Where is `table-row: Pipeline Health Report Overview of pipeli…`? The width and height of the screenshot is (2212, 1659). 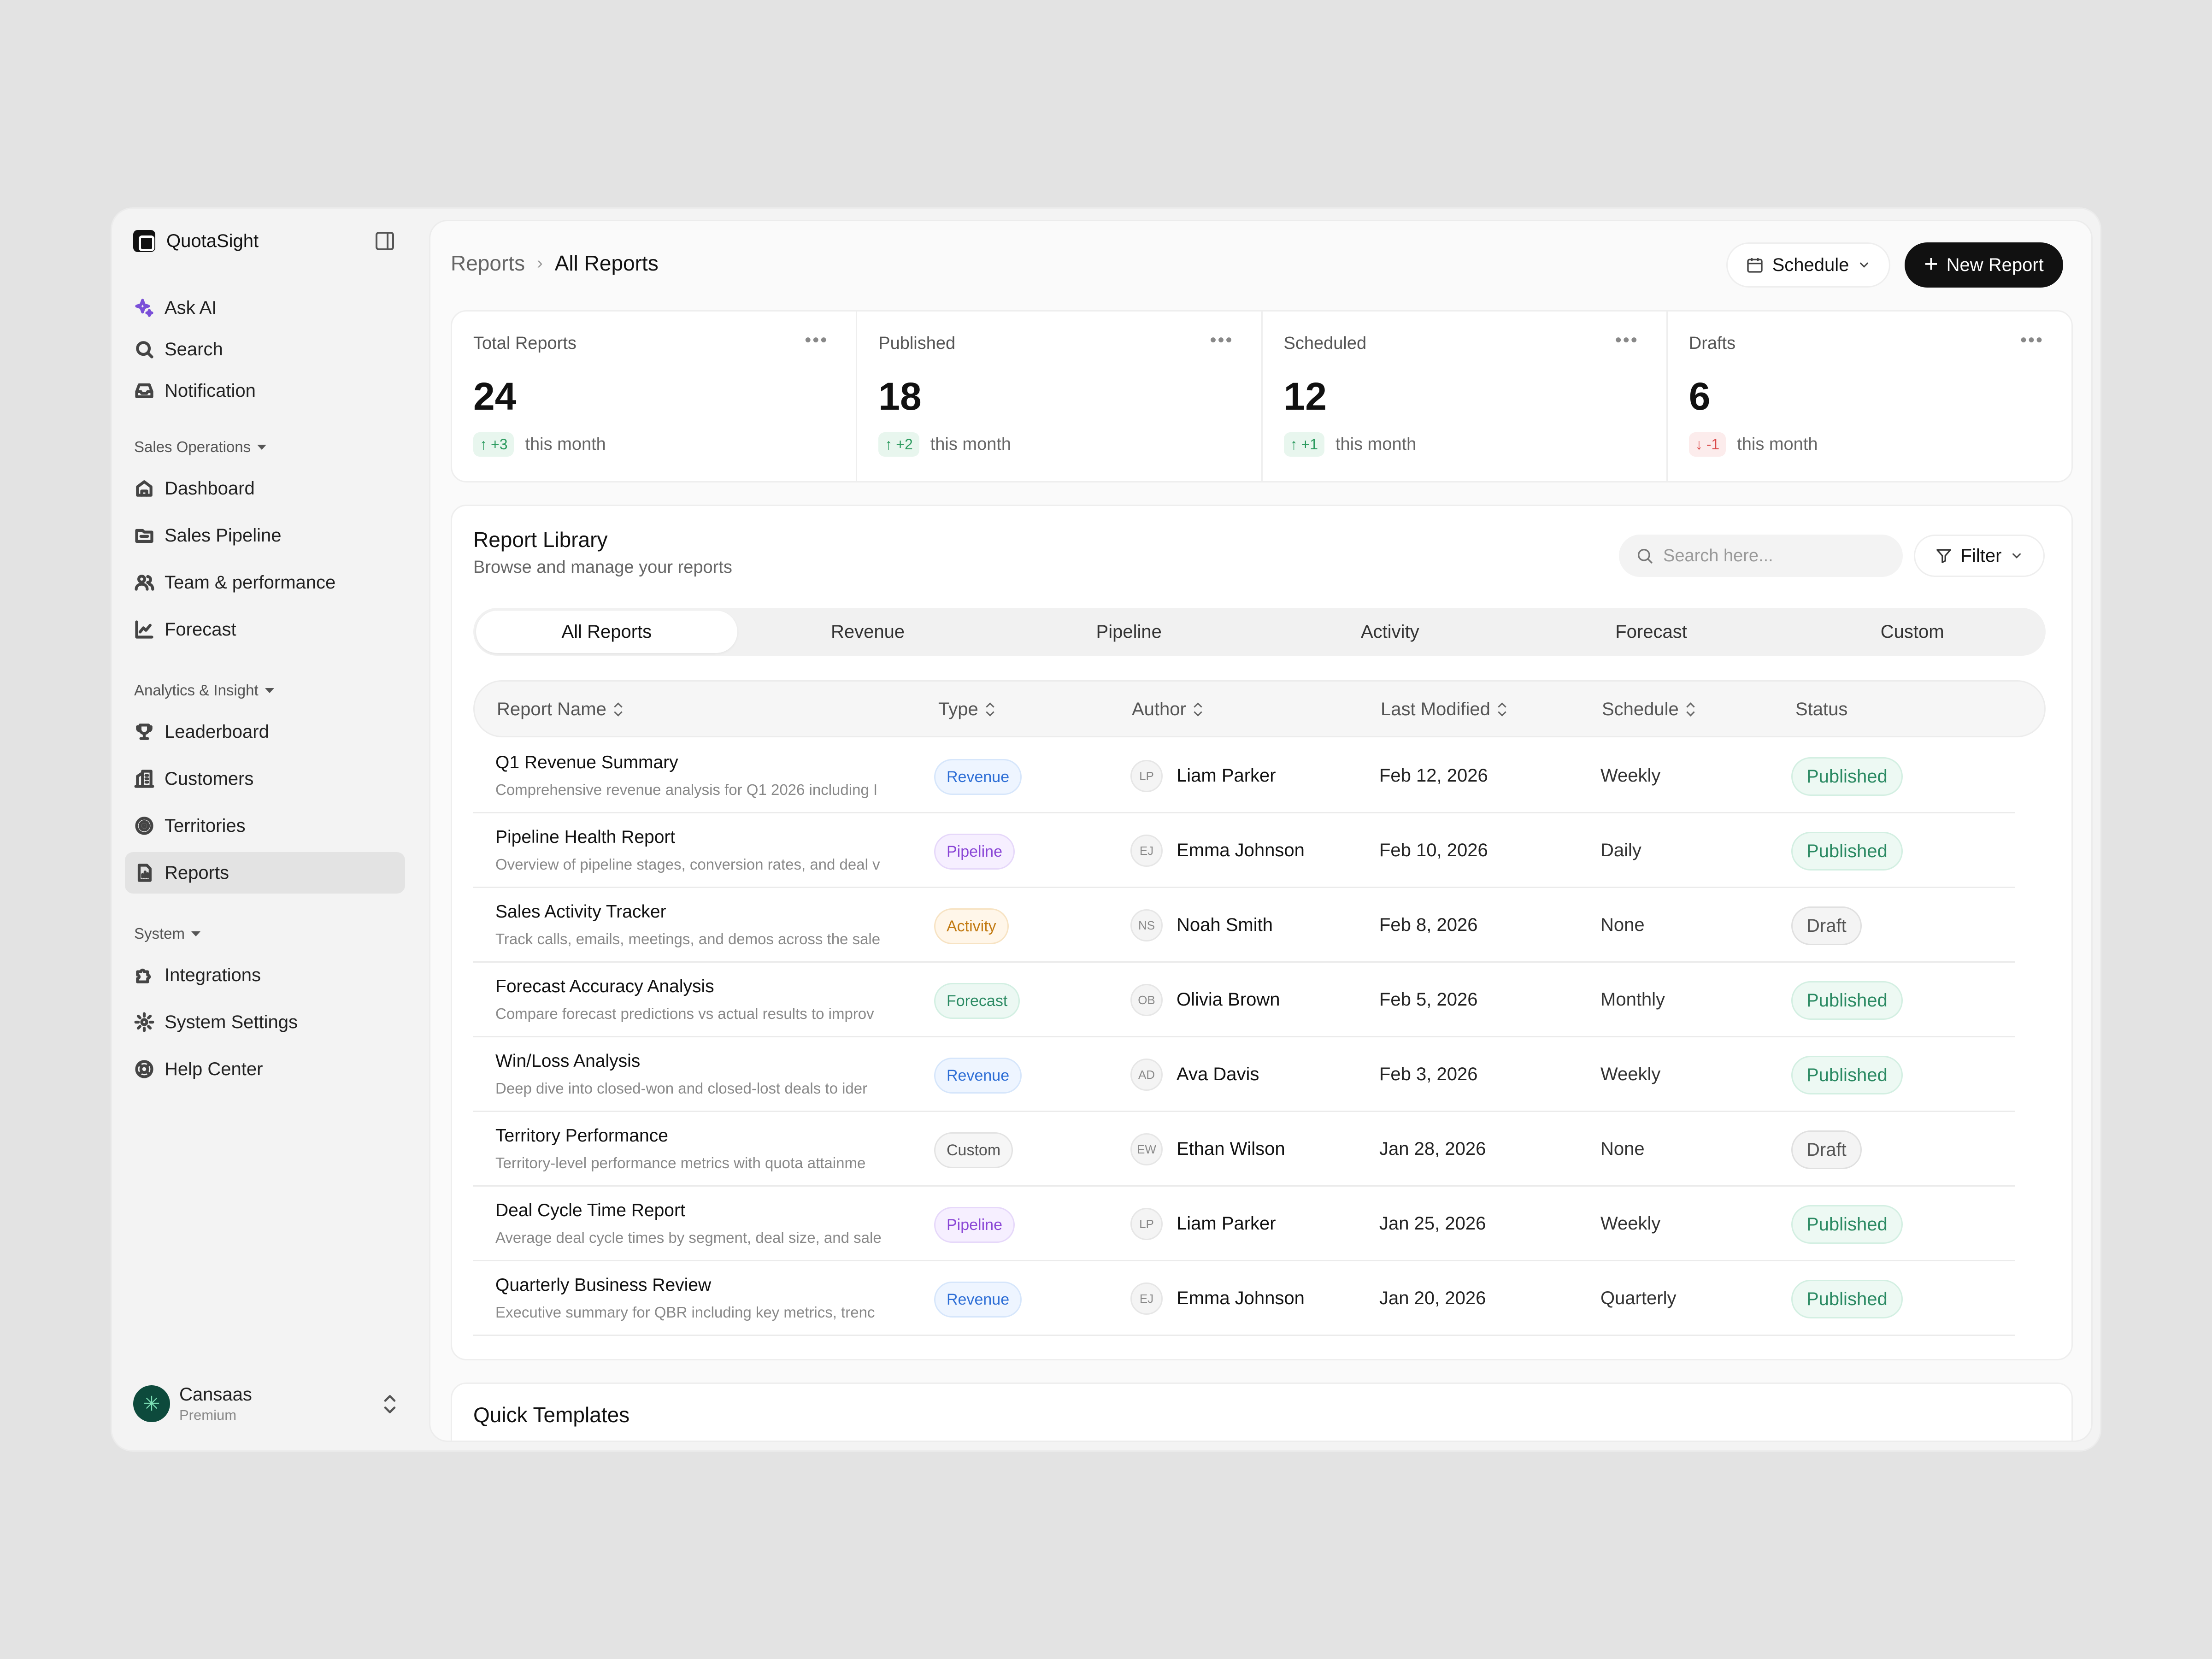 table-row: Pipeline Health Report Overview of pipeli… is located at coordinates (1244, 850).